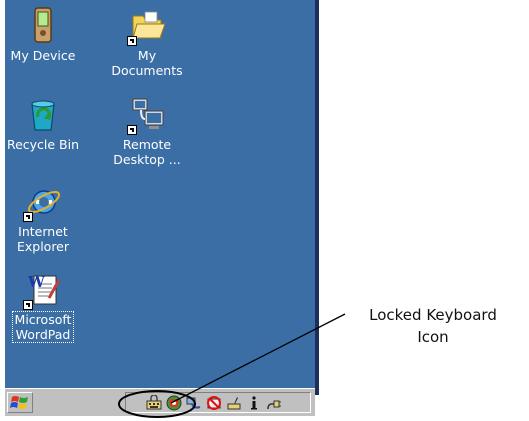 The height and width of the screenshot is (421, 529). Describe the element at coordinates (157, 404) in the screenshot. I see `callout-ellipse` at that location.